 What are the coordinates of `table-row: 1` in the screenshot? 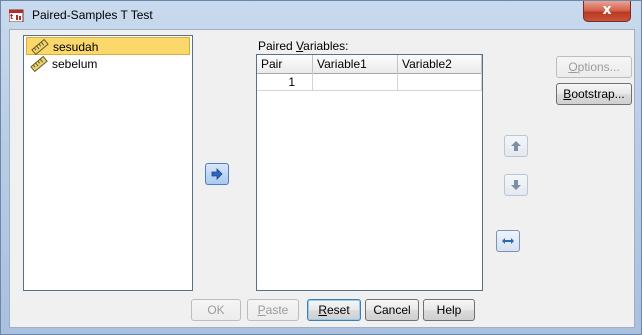 It's located at (369, 82).